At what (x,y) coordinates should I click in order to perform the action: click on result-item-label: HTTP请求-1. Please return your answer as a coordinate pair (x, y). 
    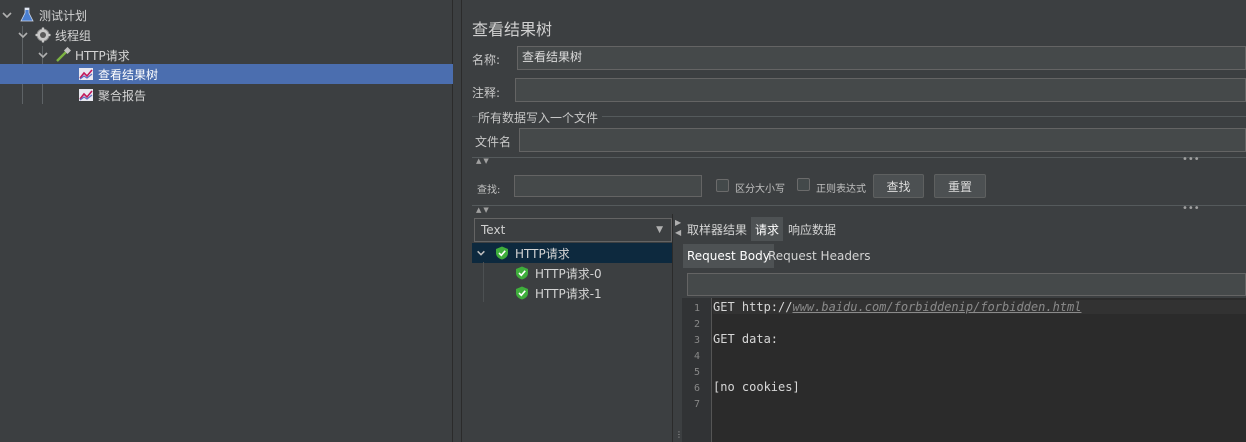
    Looking at the image, I should click on (568, 293).